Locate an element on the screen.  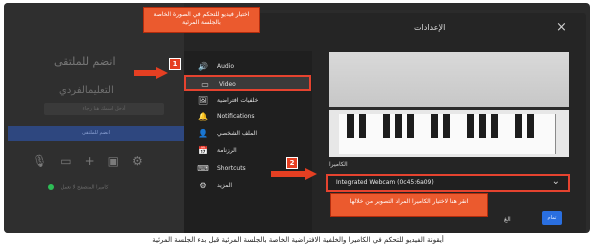
cancel-button: الغ is located at coordinates (507, 219).